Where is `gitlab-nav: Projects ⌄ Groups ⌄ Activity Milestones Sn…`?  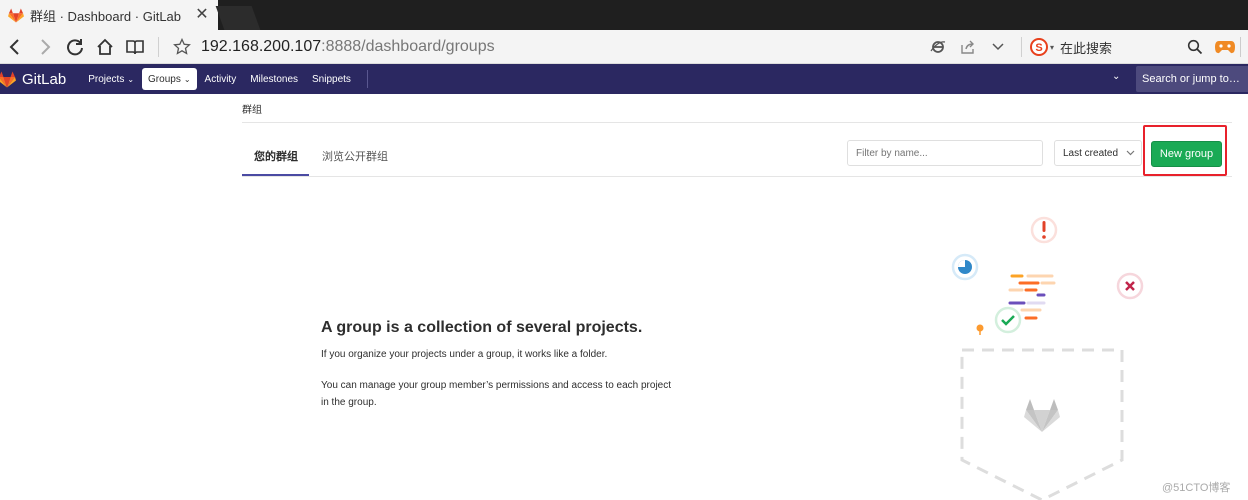 gitlab-nav: Projects ⌄ Groups ⌄ Activity Milestones Sn… is located at coordinates (225, 79).